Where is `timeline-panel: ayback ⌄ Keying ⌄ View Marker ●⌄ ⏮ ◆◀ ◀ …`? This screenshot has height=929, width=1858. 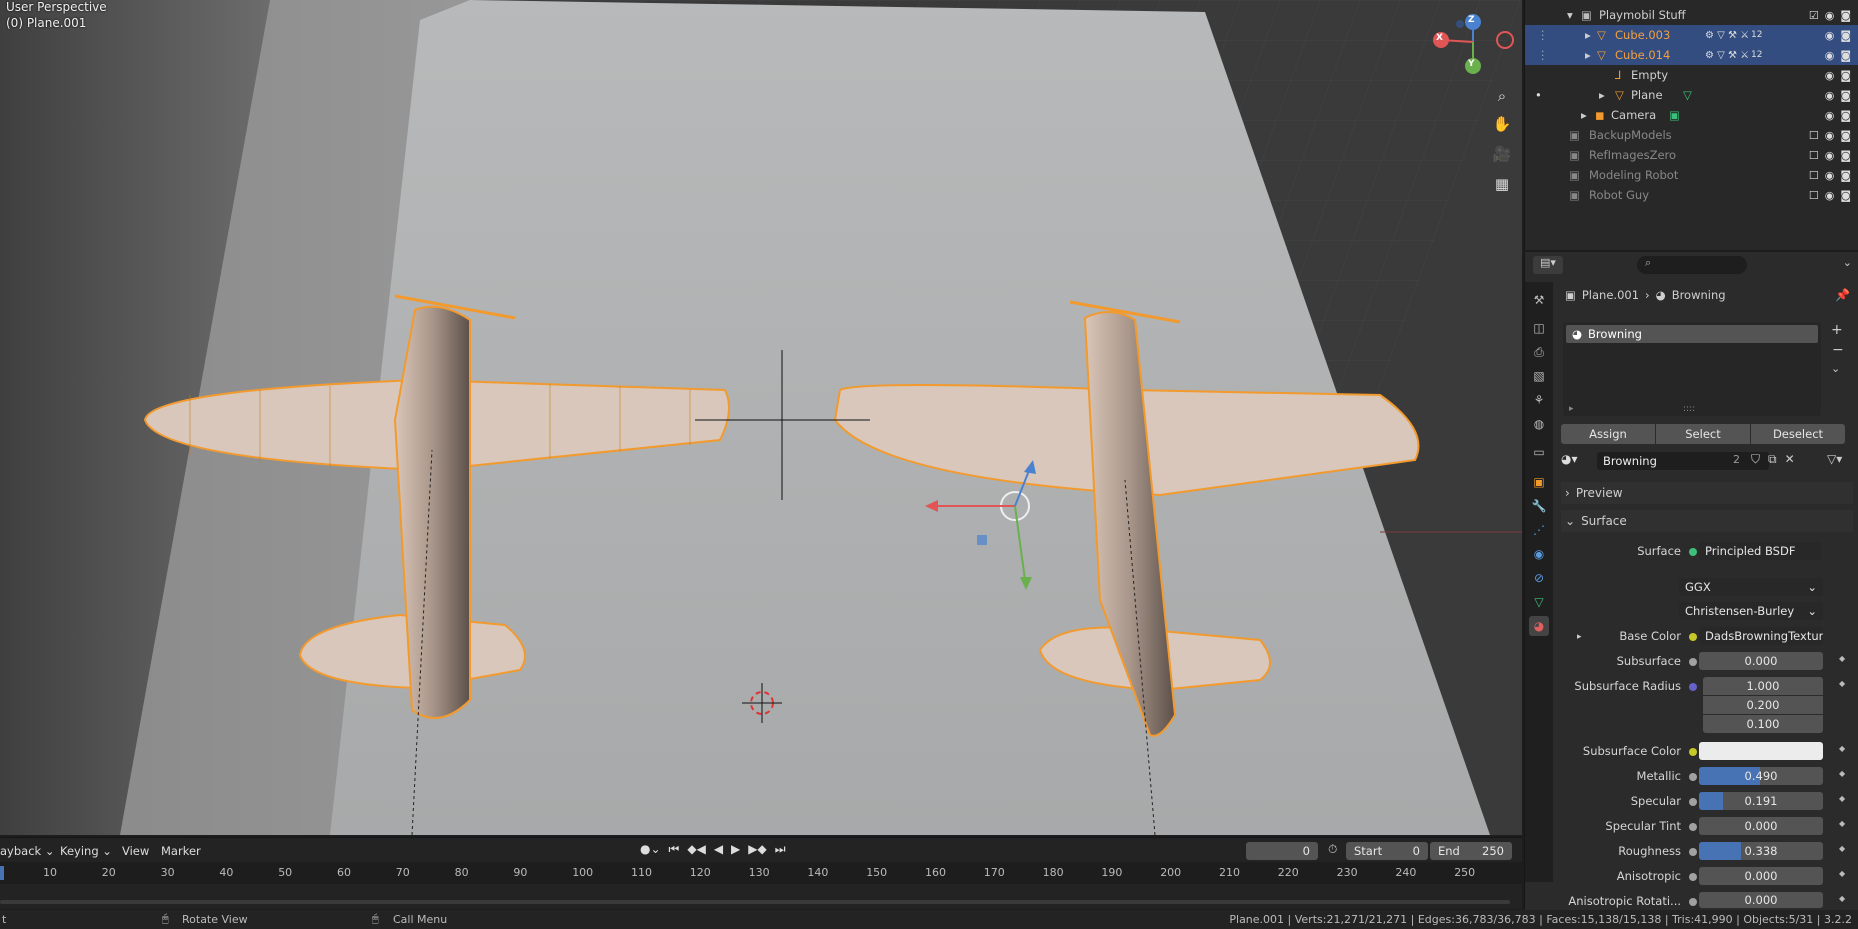 timeline-panel: ayback ⌄ Keying ⌄ View Marker ●⌄ ⏮ ◆◀ ◀ … is located at coordinates (761, 873).